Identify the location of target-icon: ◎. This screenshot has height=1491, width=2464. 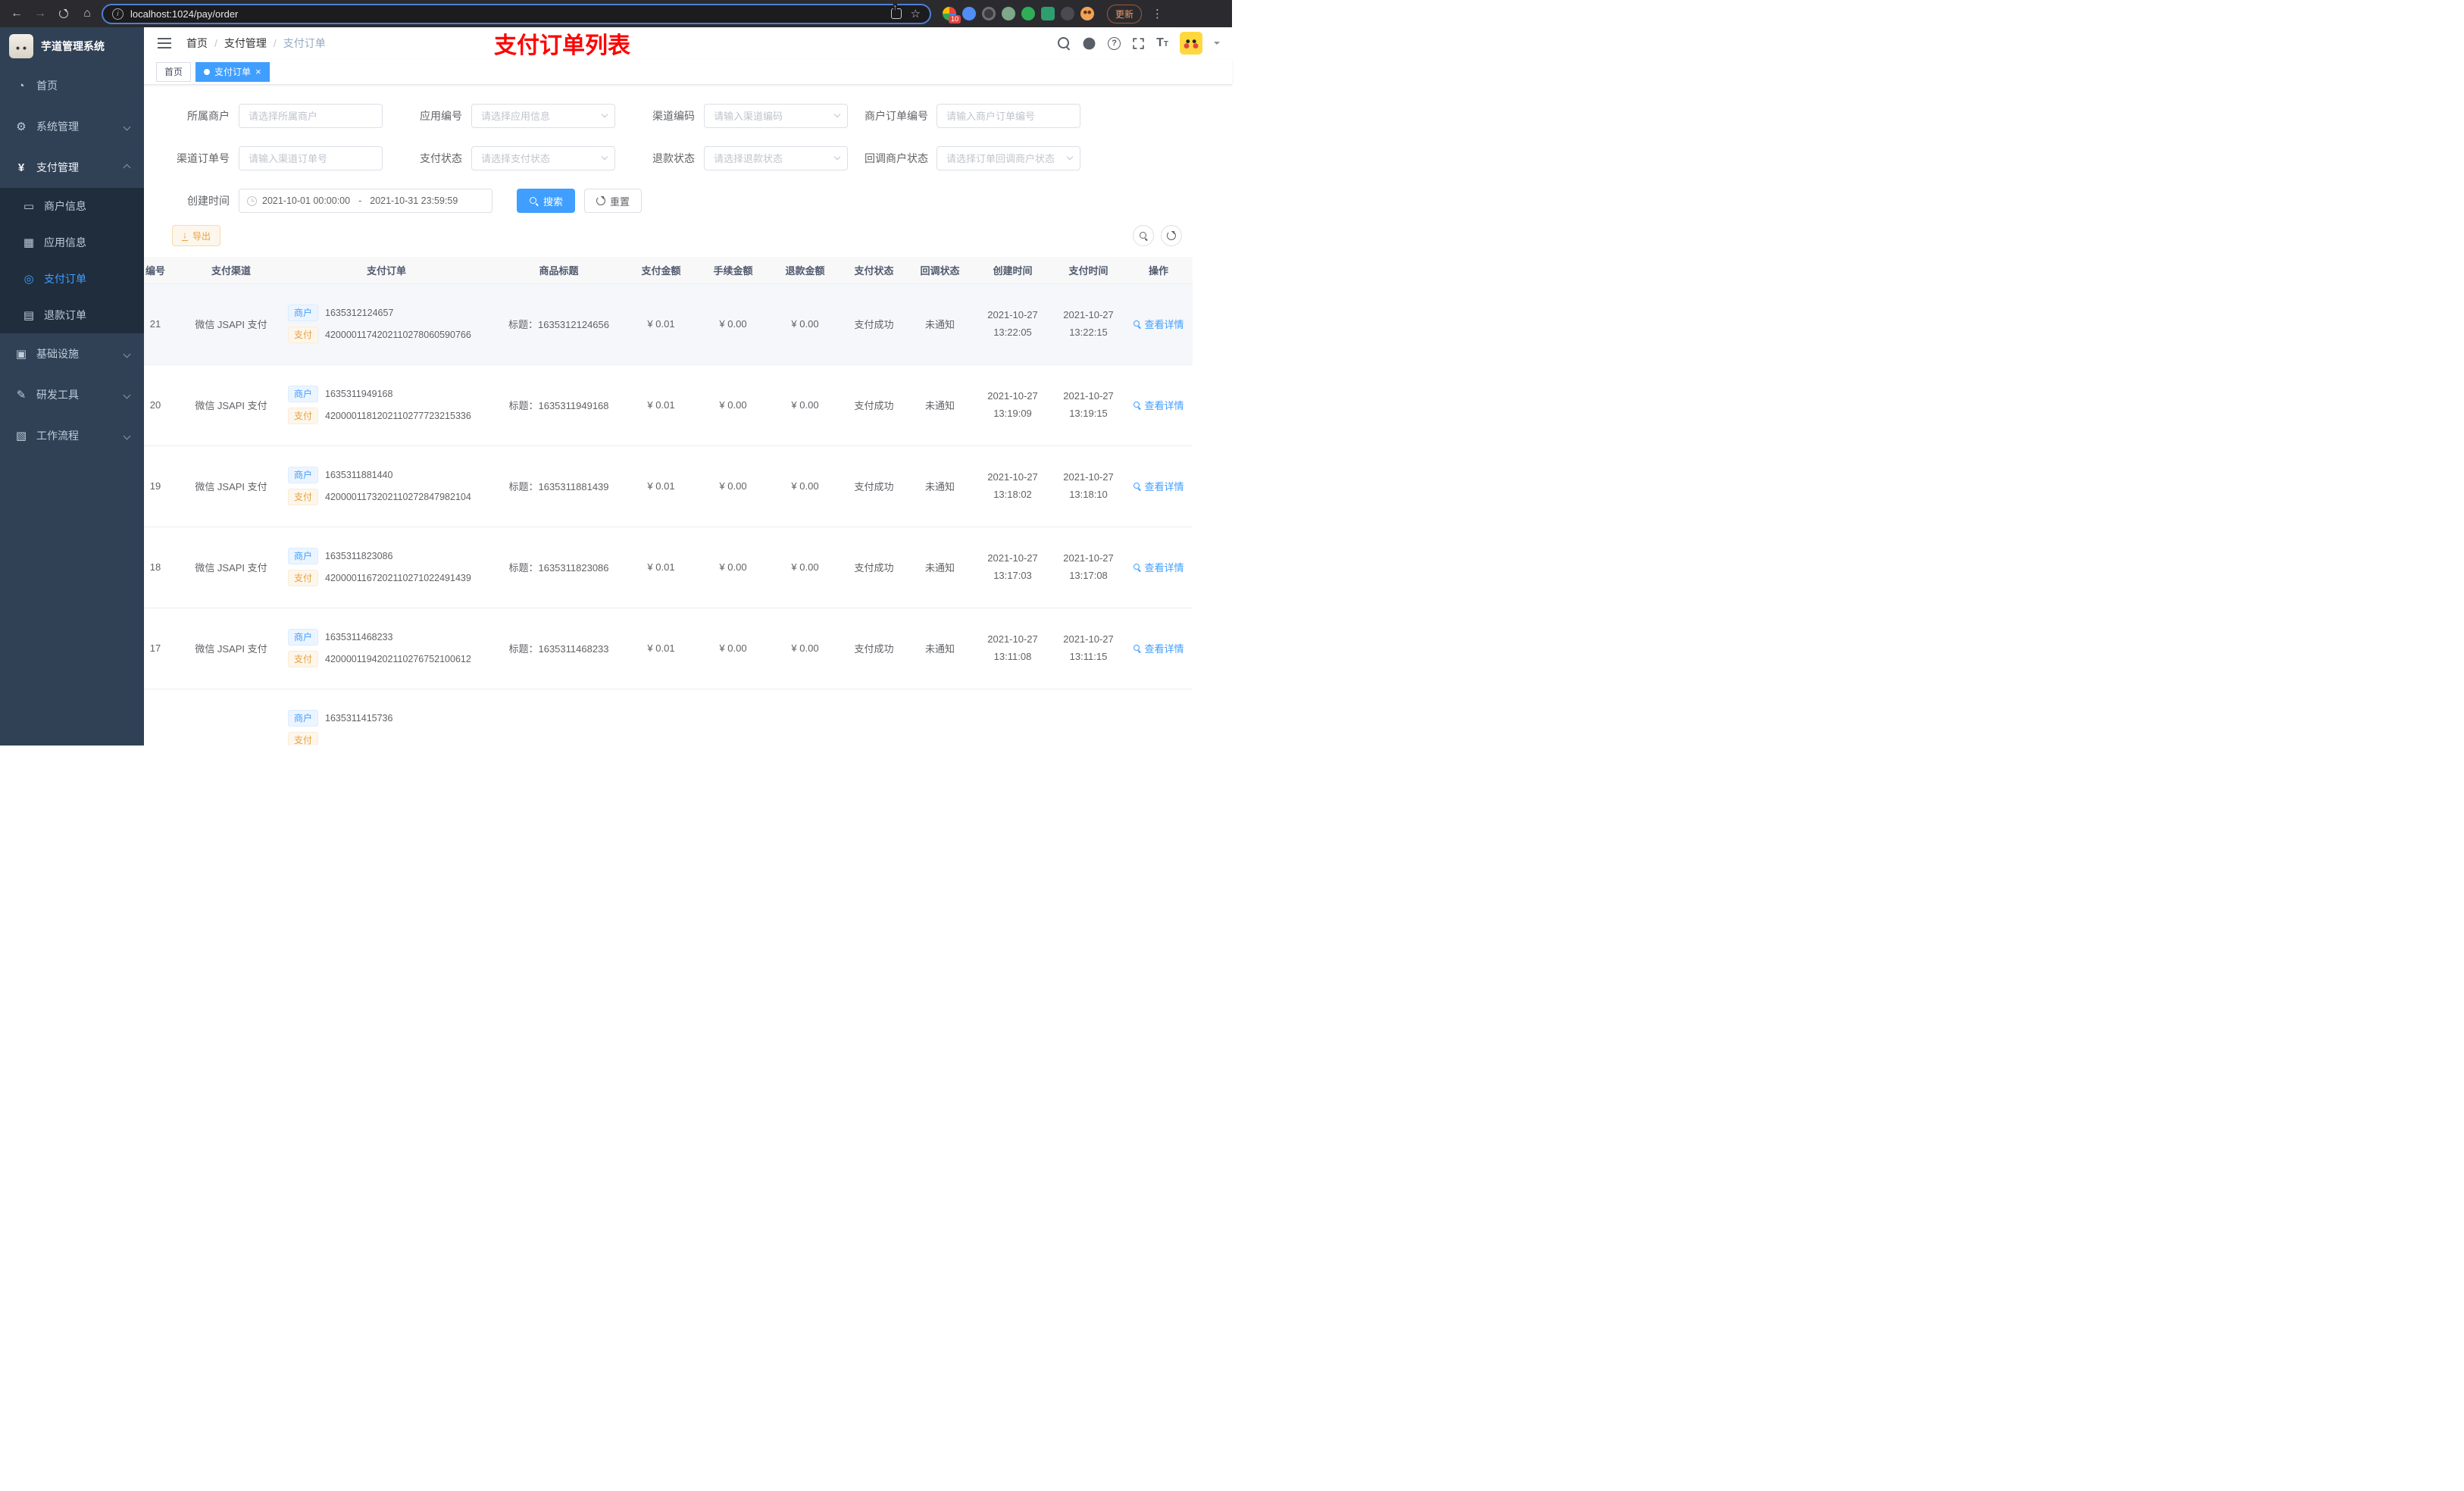
(28, 279).